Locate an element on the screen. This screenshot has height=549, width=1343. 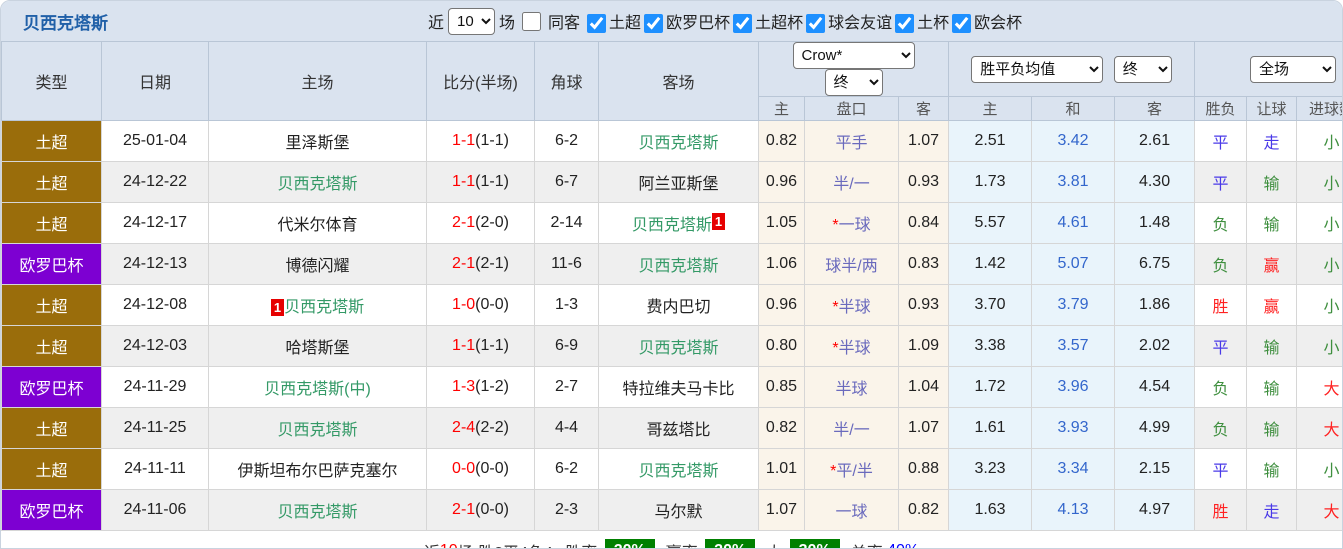
cell-score: 1-0(0-0) is located at coordinates (480, 305).